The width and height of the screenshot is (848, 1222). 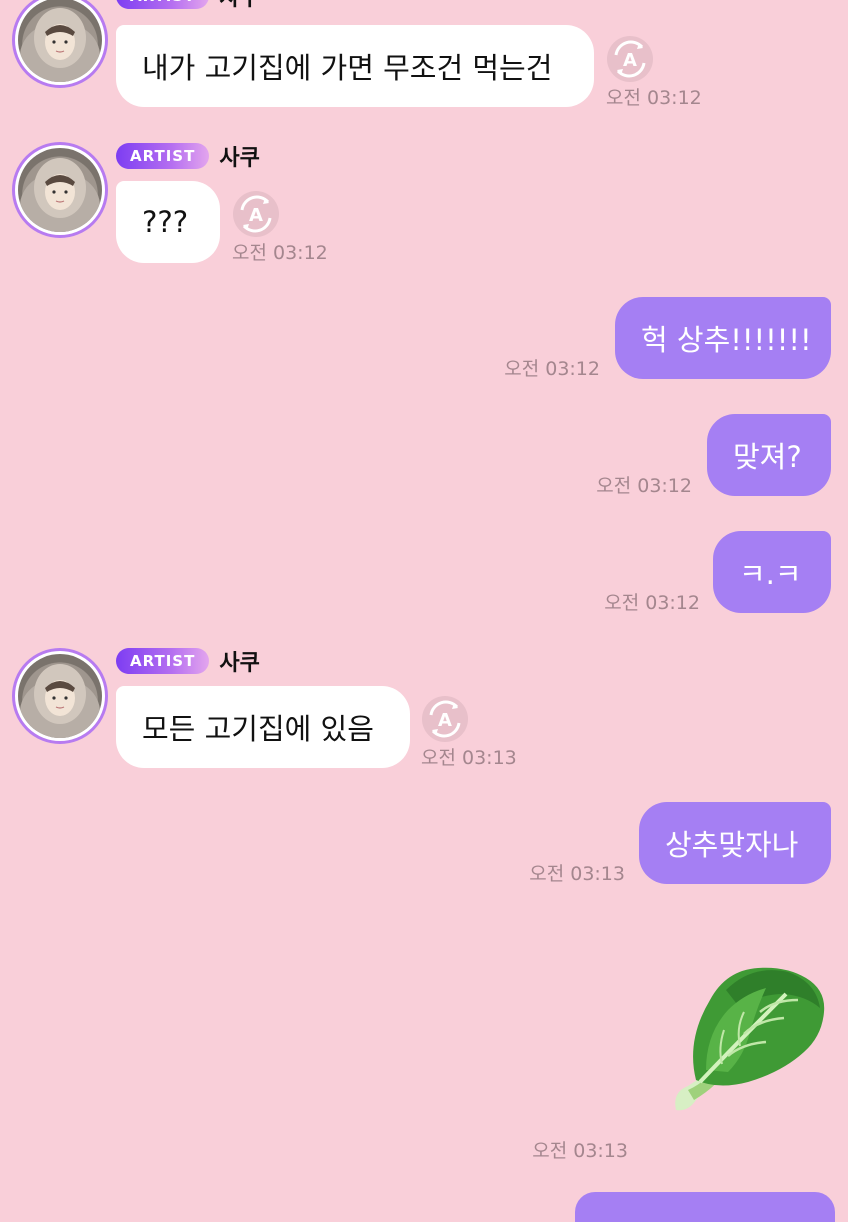 I want to click on outgoing-message-bubble: 상추맞자나, so click(x=735, y=843).